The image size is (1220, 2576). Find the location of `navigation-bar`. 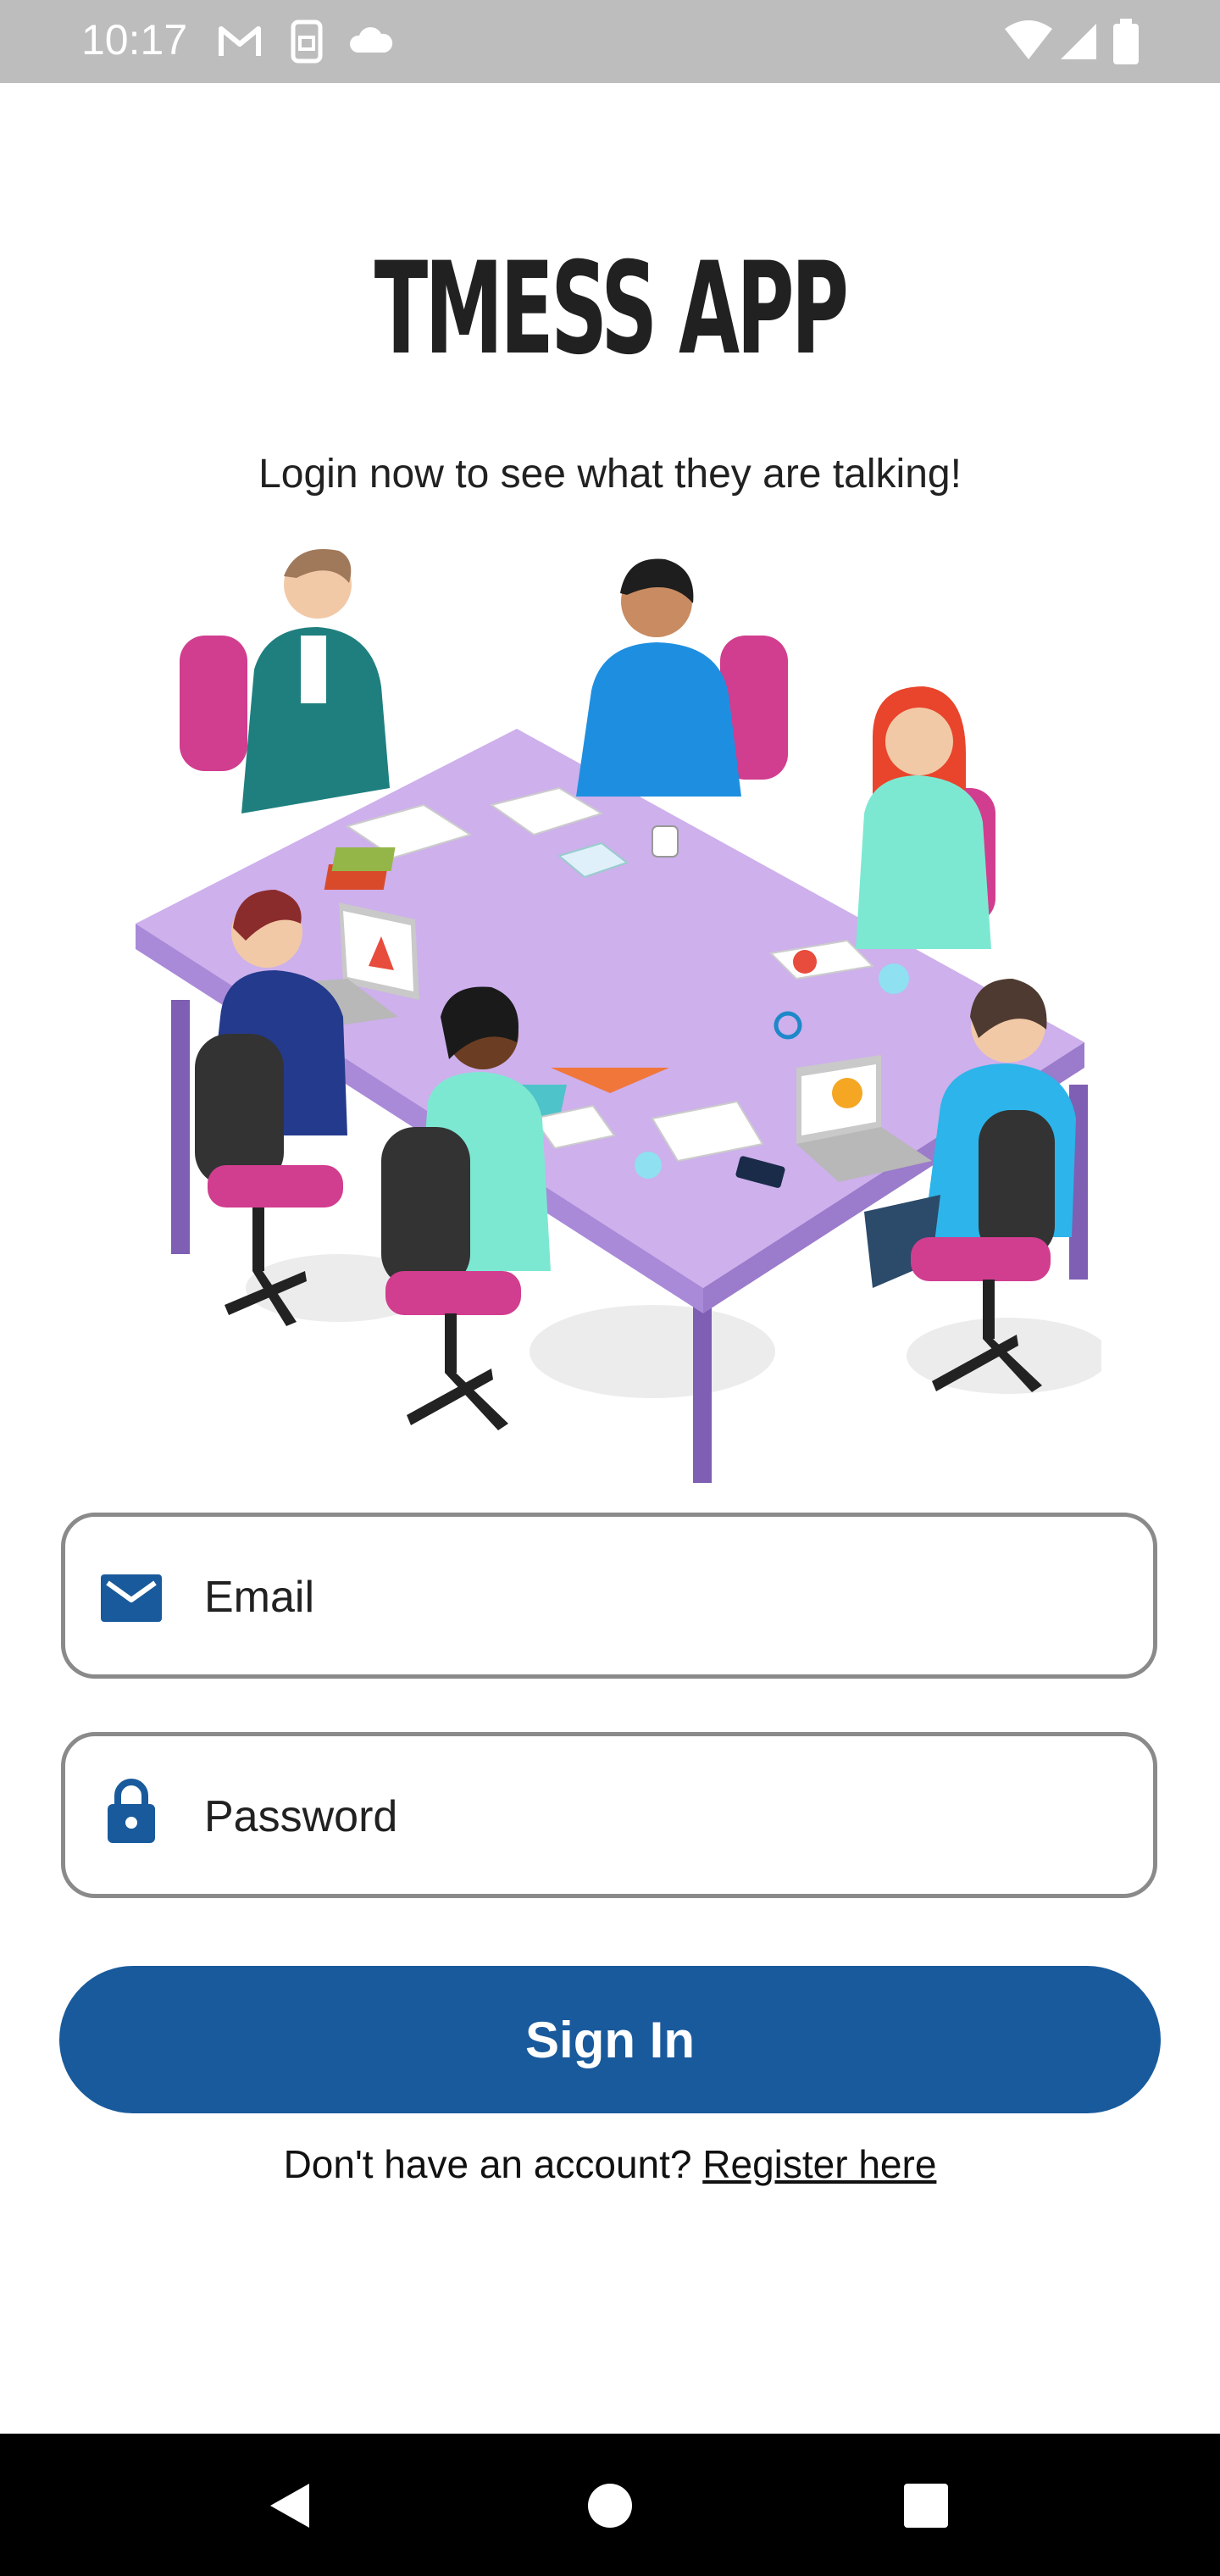

navigation-bar is located at coordinates (610, 2505).